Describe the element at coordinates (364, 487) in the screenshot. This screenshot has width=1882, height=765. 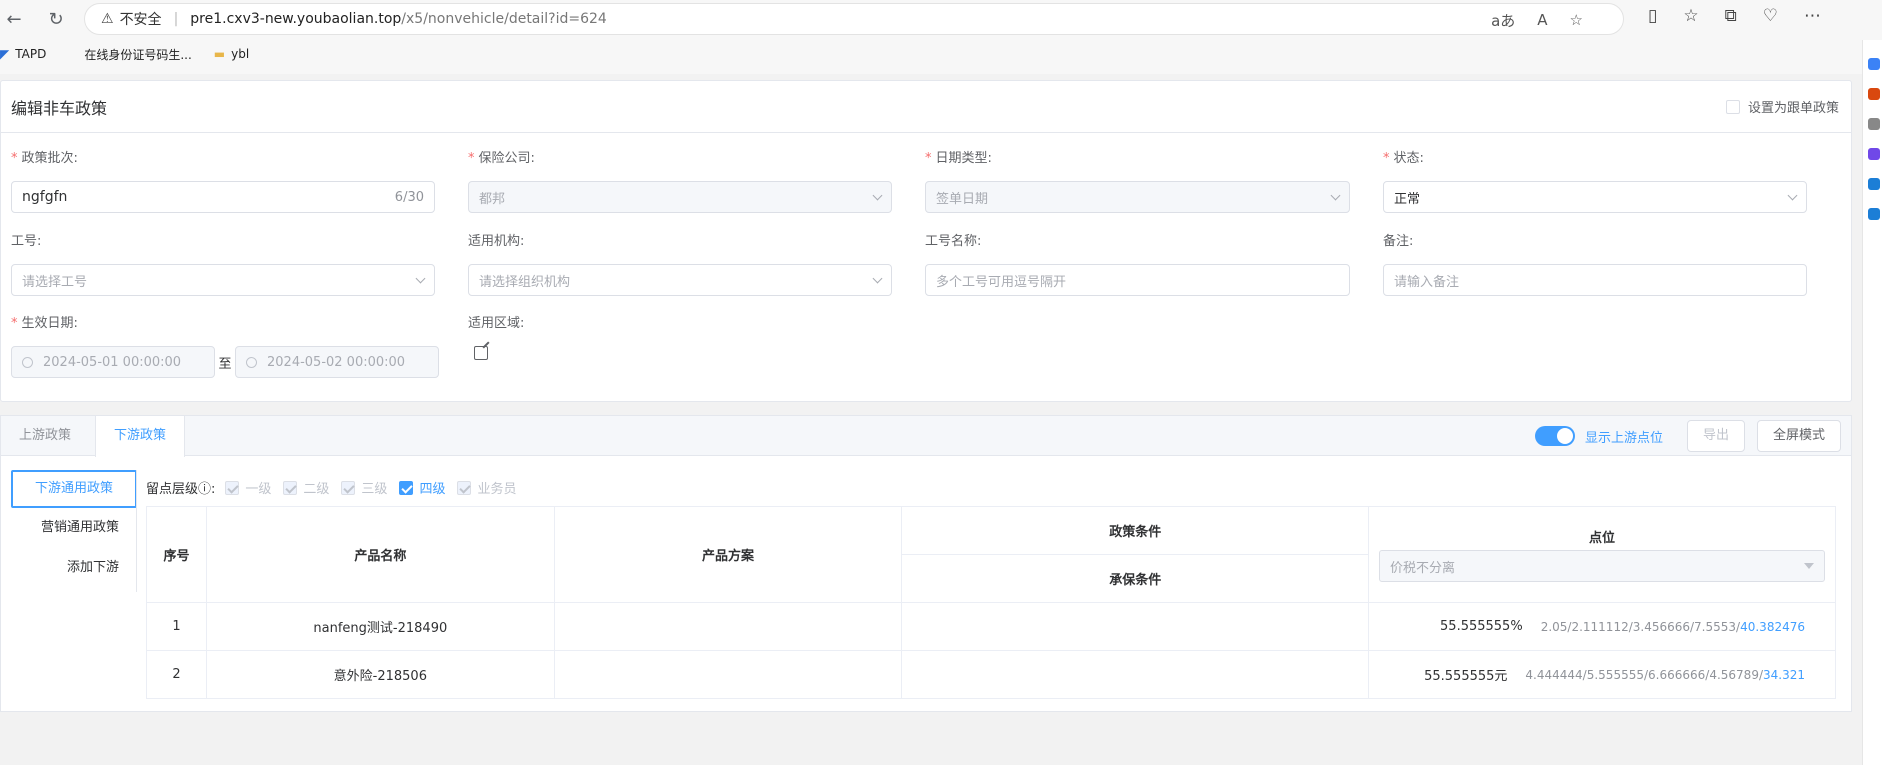
I see `level-checkbox-3: 三级` at that location.